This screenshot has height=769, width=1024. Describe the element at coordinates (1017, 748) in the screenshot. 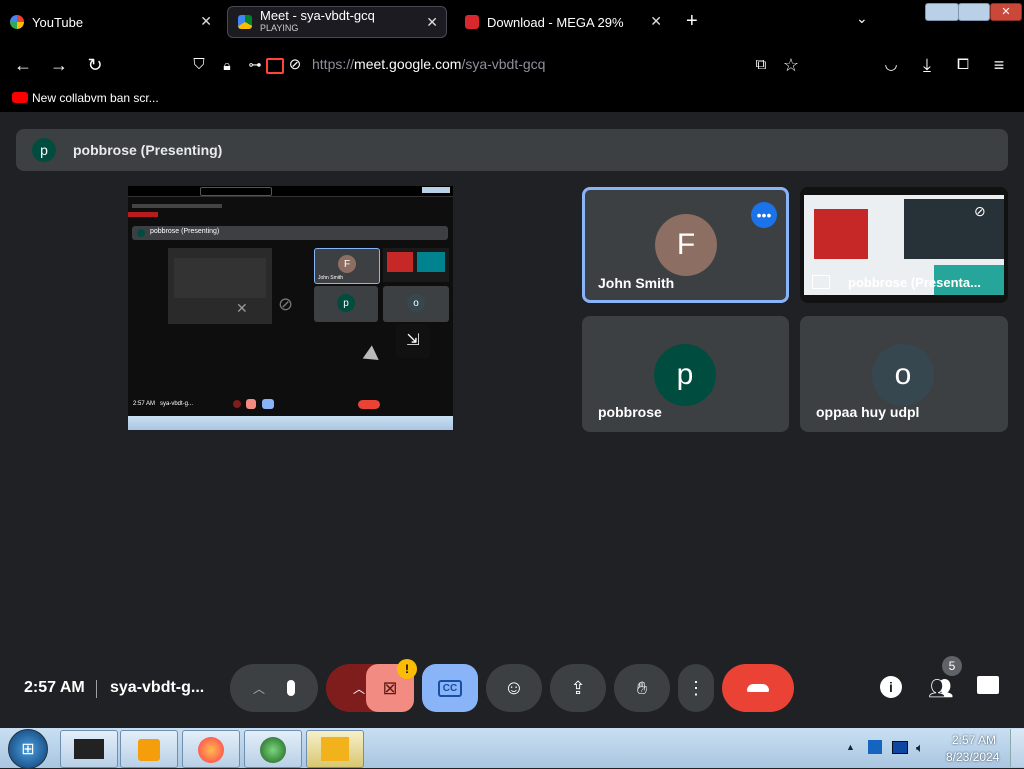

I see `show-desktop-button` at that location.